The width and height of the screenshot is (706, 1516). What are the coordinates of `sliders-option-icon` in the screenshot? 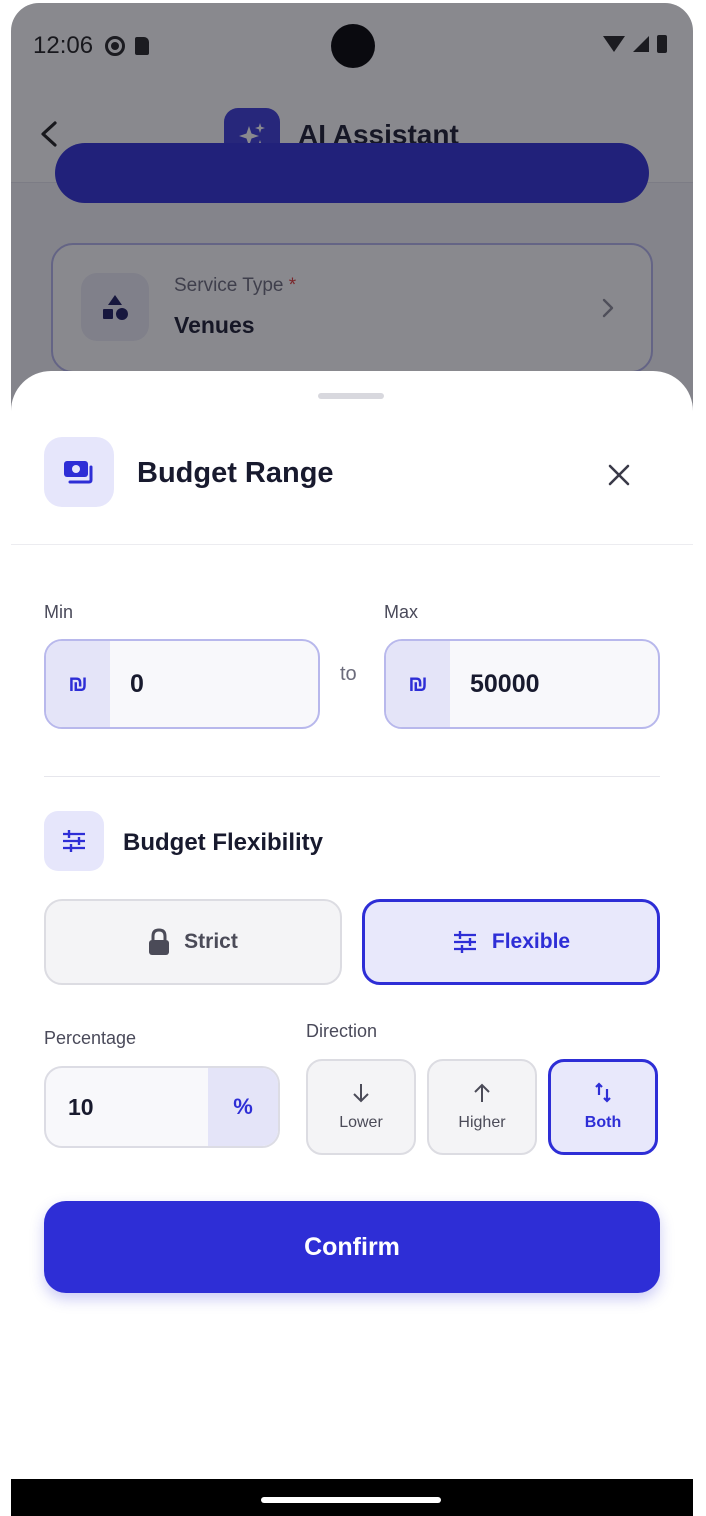 It's located at (464, 942).